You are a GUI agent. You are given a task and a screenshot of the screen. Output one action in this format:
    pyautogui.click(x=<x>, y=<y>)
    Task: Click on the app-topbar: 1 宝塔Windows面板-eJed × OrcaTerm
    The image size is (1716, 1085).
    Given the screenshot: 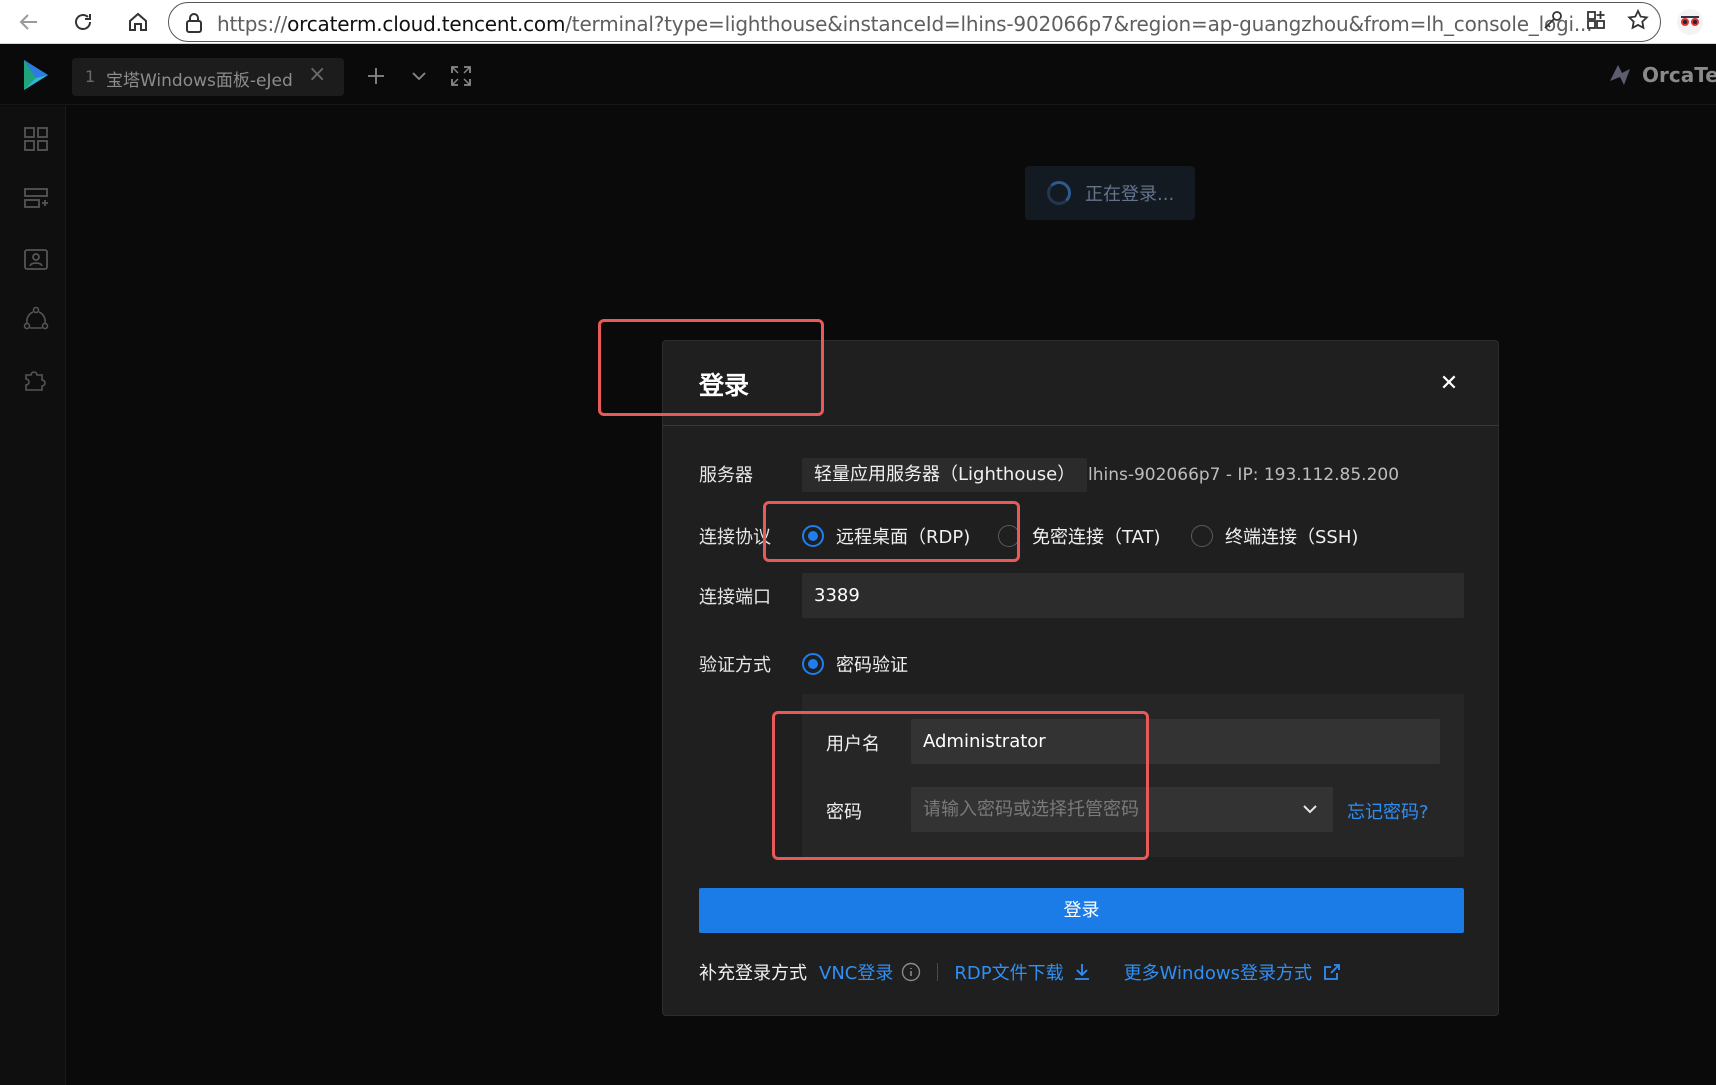 What is the action you would take?
    pyautogui.click(x=858, y=75)
    